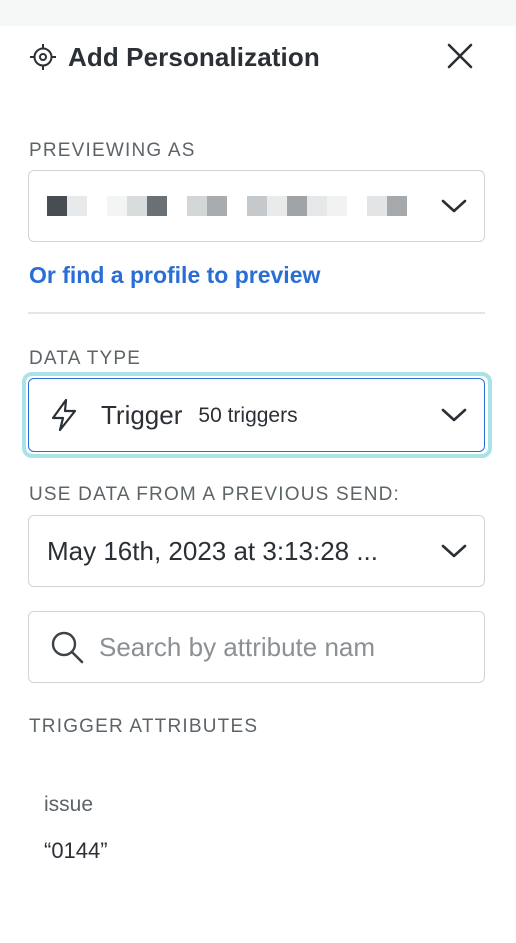 The image size is (516, 943). What do you see at coordinates (227, 206) in the screenshot?
I see `redacted-profile-value` at bounding box center [227, 206].